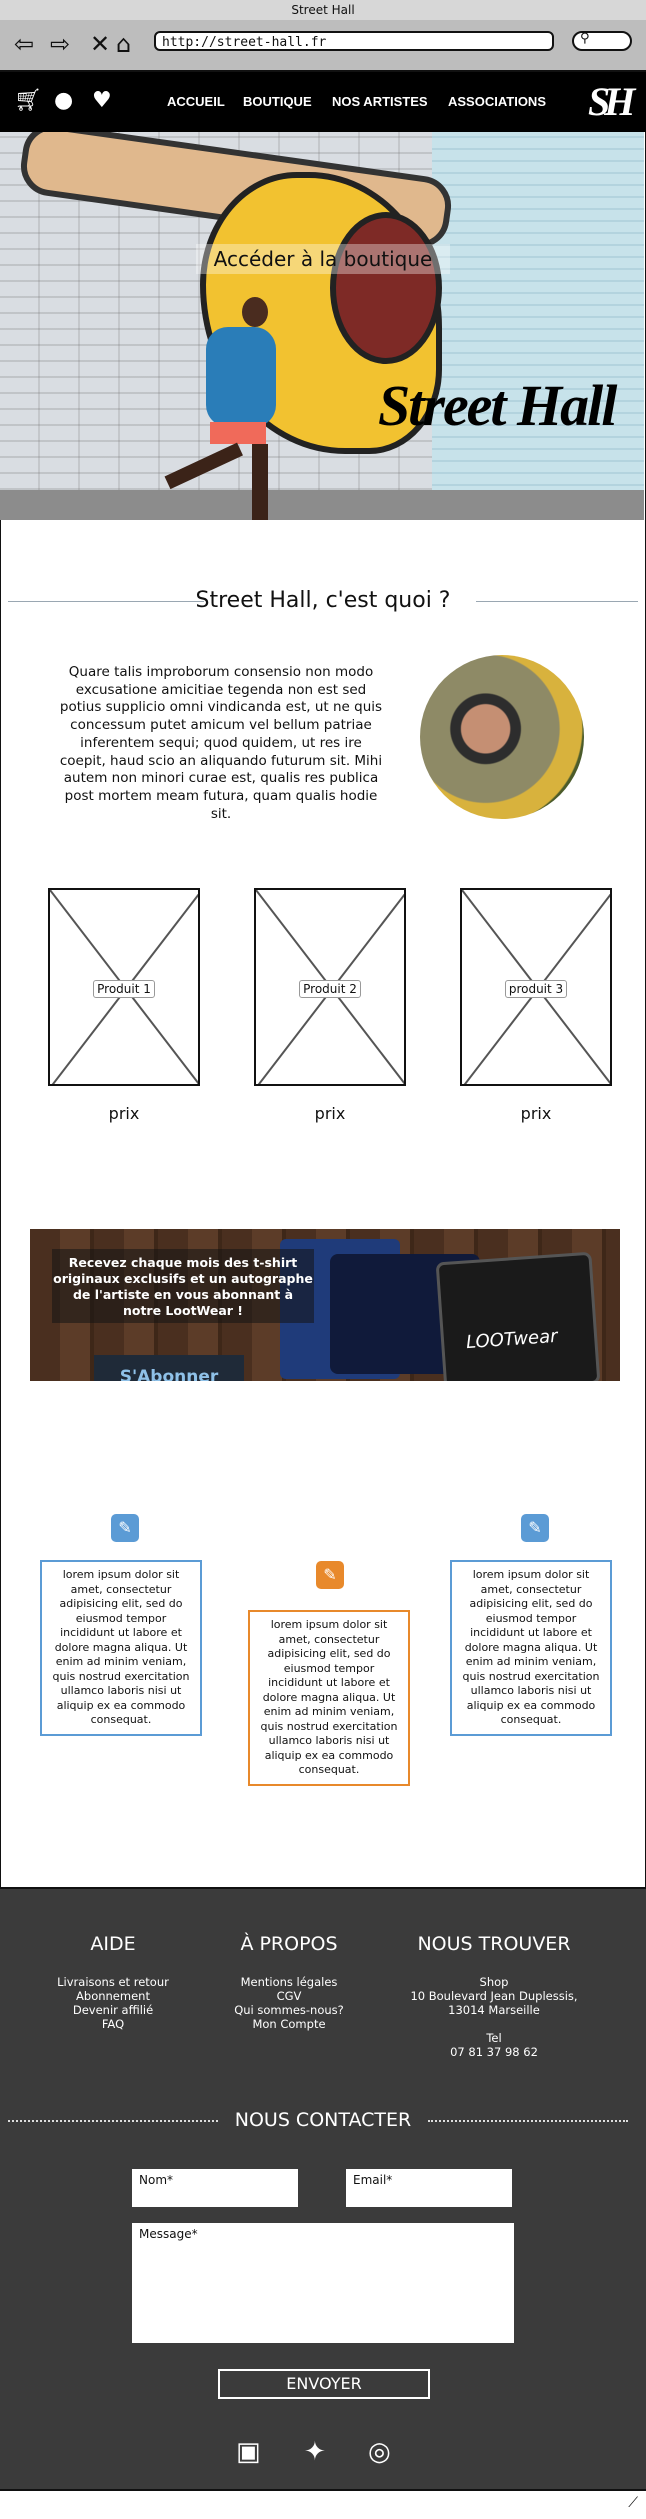 The height and width of the screenshot is (2519, 646). Describe the element at coordinates (215, 2188) in the screenshot. I see `name-field: Nom*` at that location.